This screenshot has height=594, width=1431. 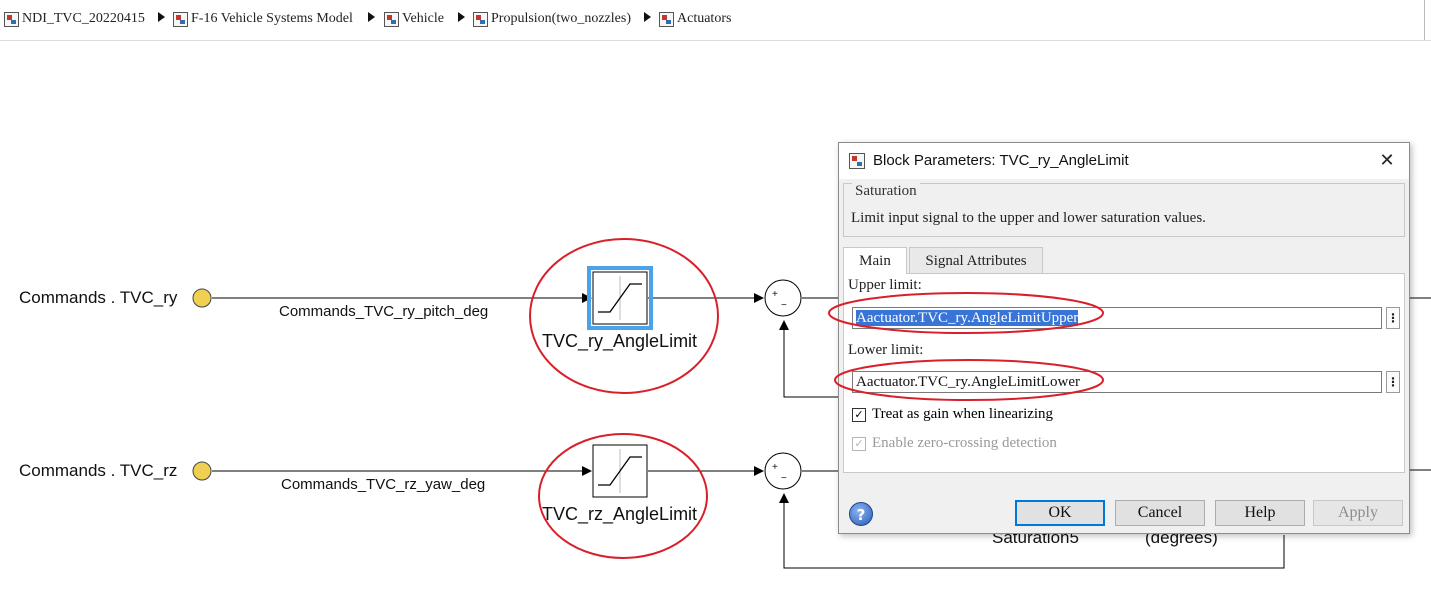 I want to click on signal-label-rz: Commands_TVC_rz_yaw_deg, so click(x=383, y=484).